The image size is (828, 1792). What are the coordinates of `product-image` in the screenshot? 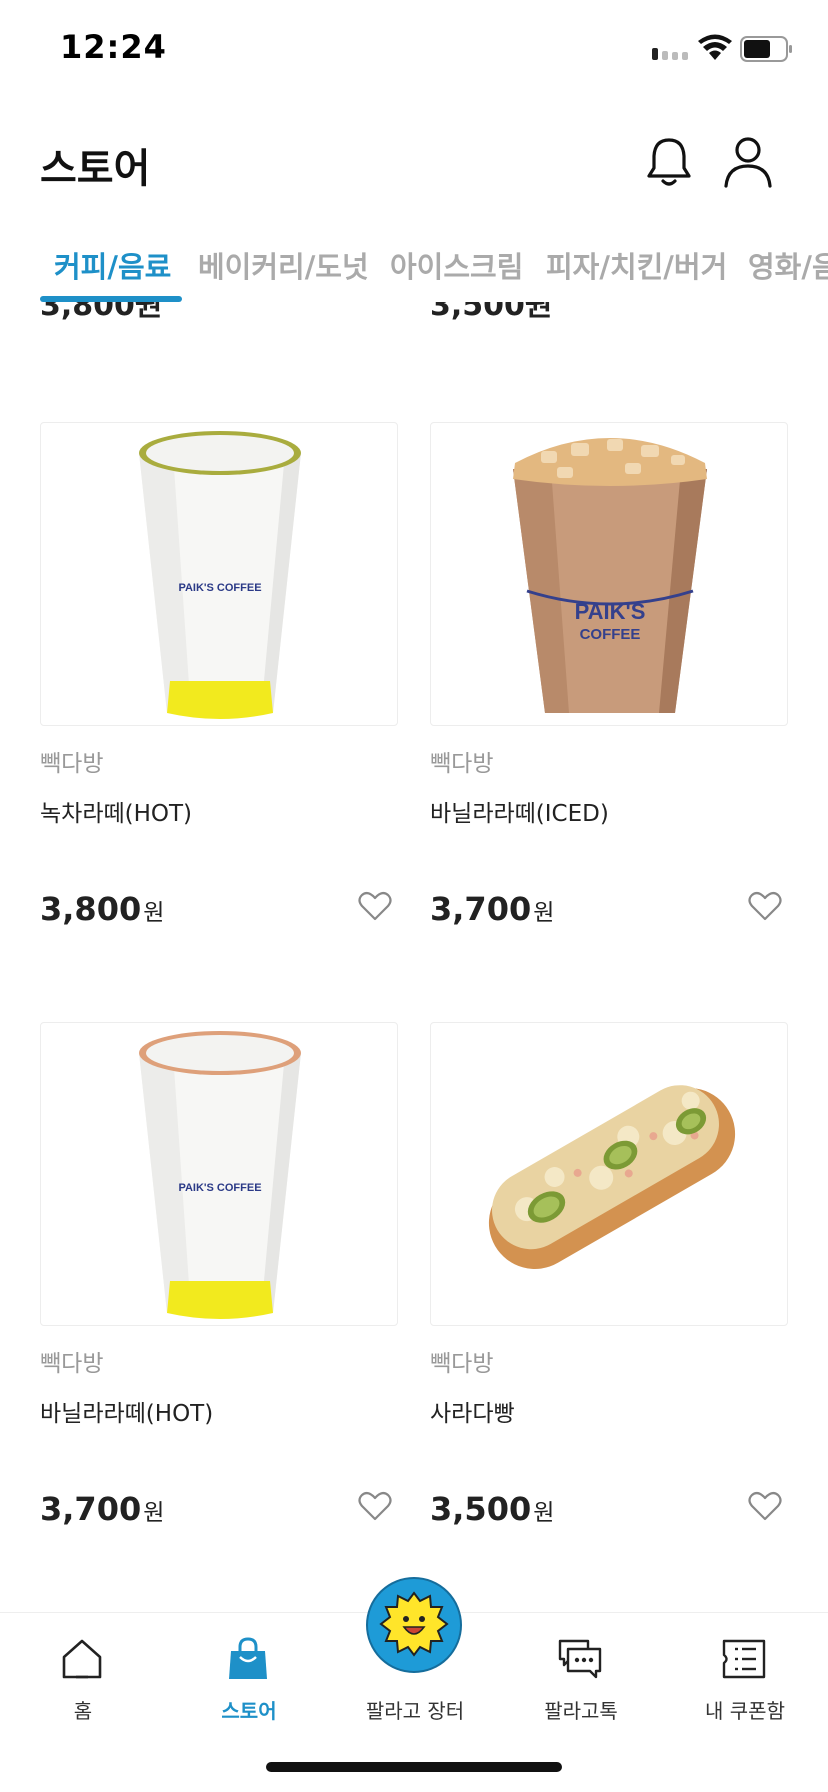 It's located at (609, 1174).